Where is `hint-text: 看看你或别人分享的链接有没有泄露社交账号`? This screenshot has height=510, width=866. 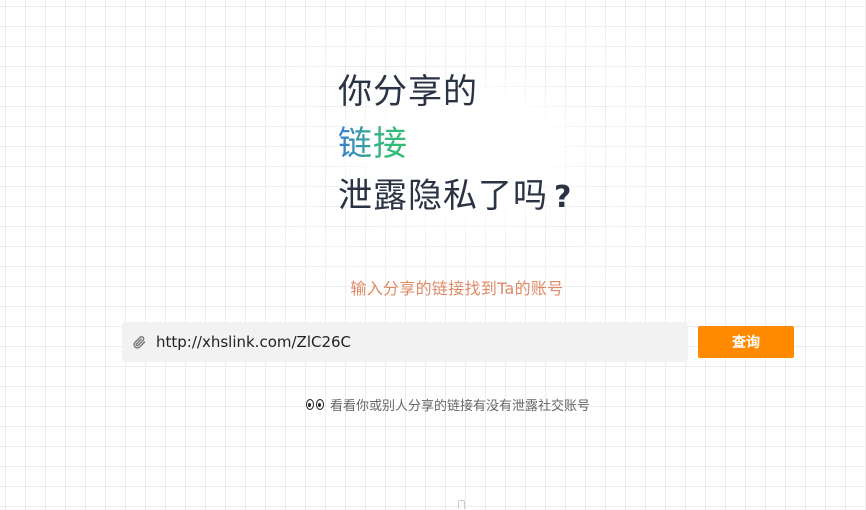 hint-text: 看看你或别人分享的链接有没有泄露社交账号 is located at coordinates (460, 406).